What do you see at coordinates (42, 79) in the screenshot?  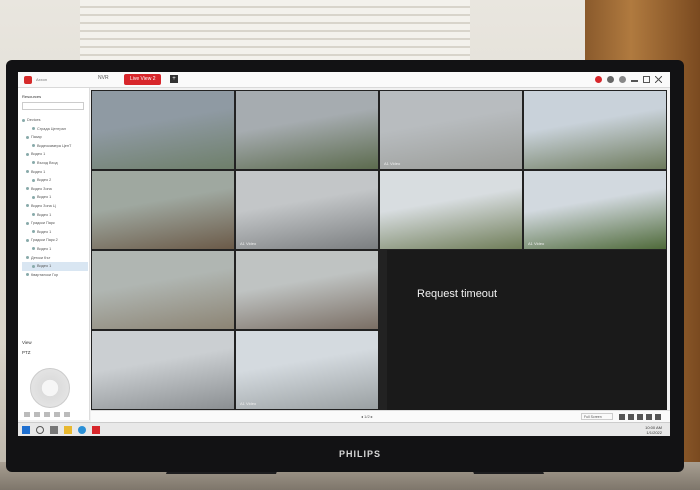 I see `app-title: Axxon` at bounding box center [42, 79].